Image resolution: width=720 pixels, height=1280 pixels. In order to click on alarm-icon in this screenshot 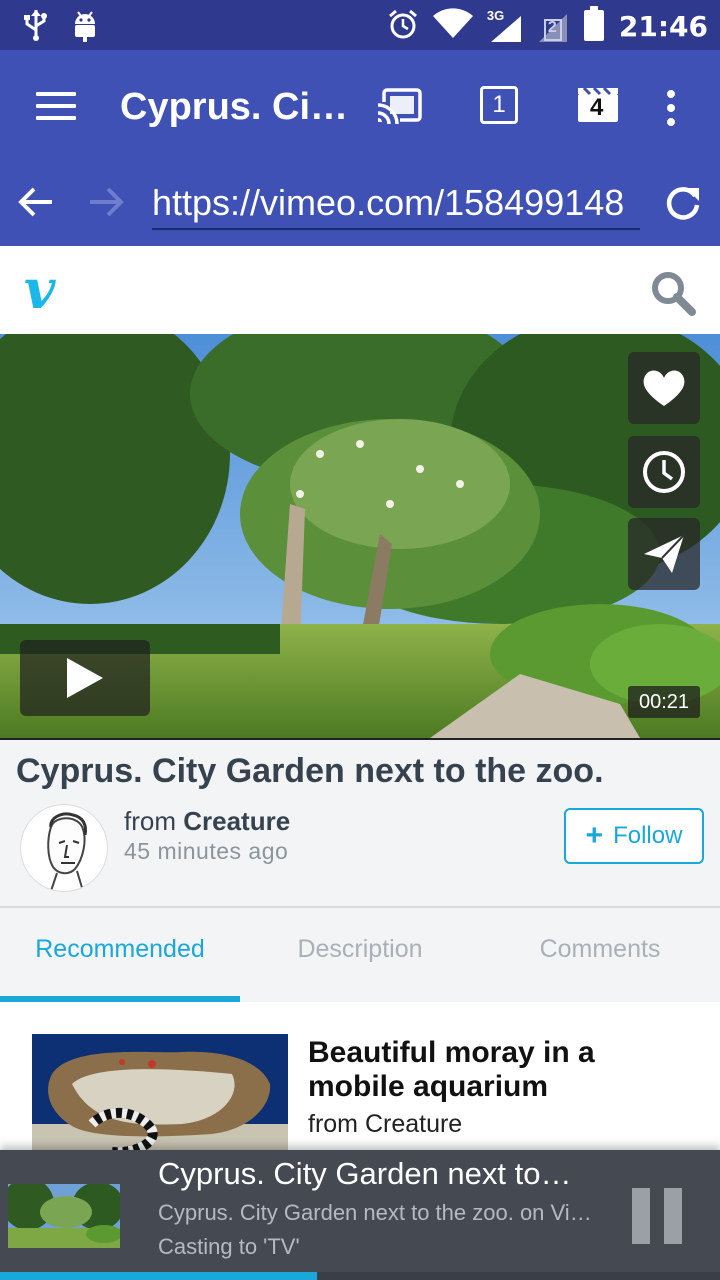, I will do `click(403, 26)`.